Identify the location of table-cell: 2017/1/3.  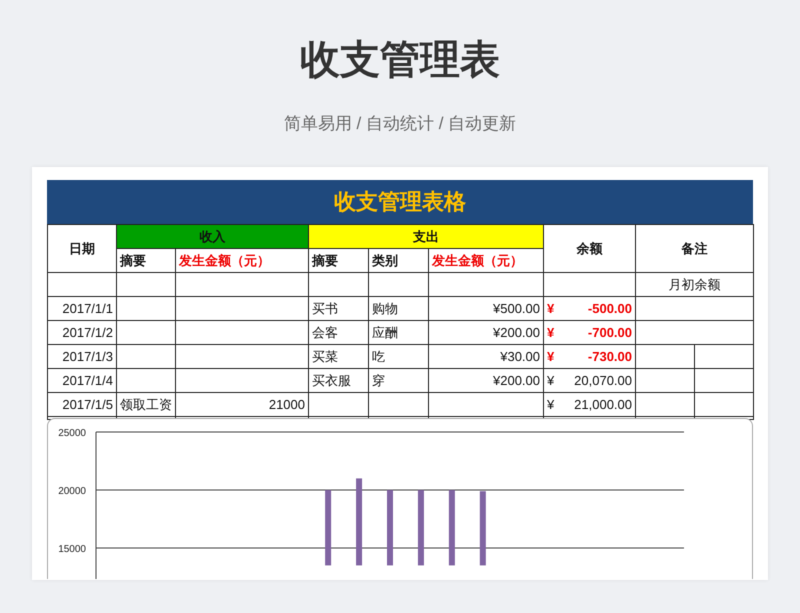
(82, 356).